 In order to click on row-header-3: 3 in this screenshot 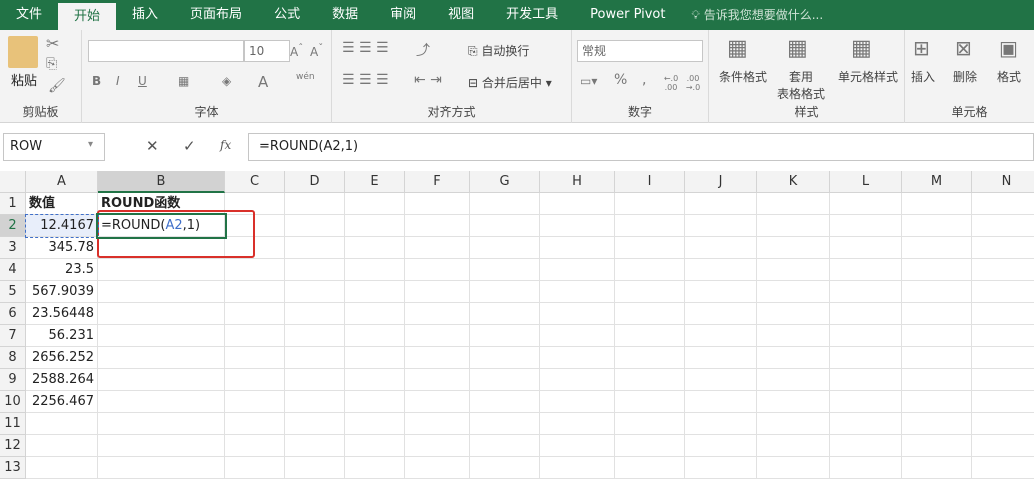, I will do `click(13, 248)`.